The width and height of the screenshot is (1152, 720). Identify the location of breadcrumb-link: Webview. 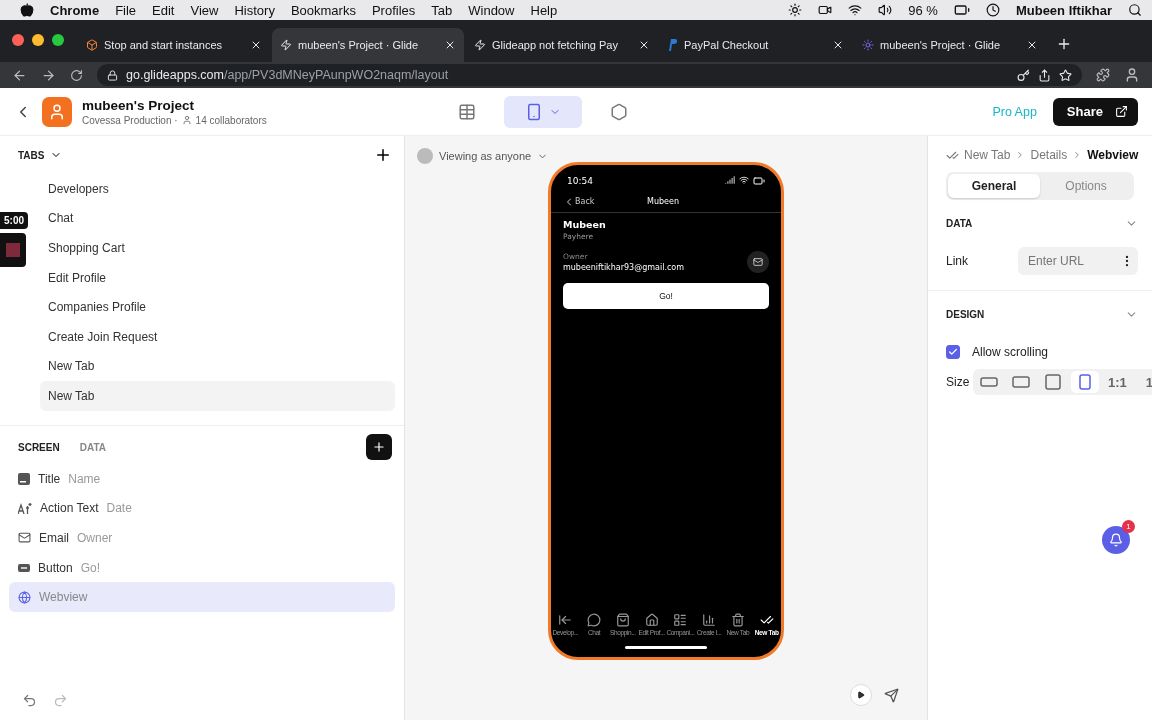
(1113, 155).